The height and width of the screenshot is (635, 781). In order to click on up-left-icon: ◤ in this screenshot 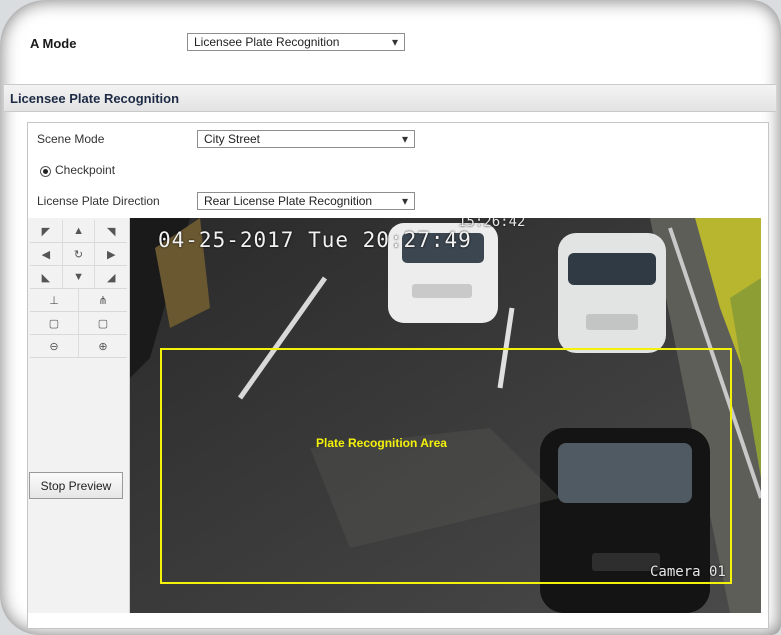, I will do `click(46, 231)`.